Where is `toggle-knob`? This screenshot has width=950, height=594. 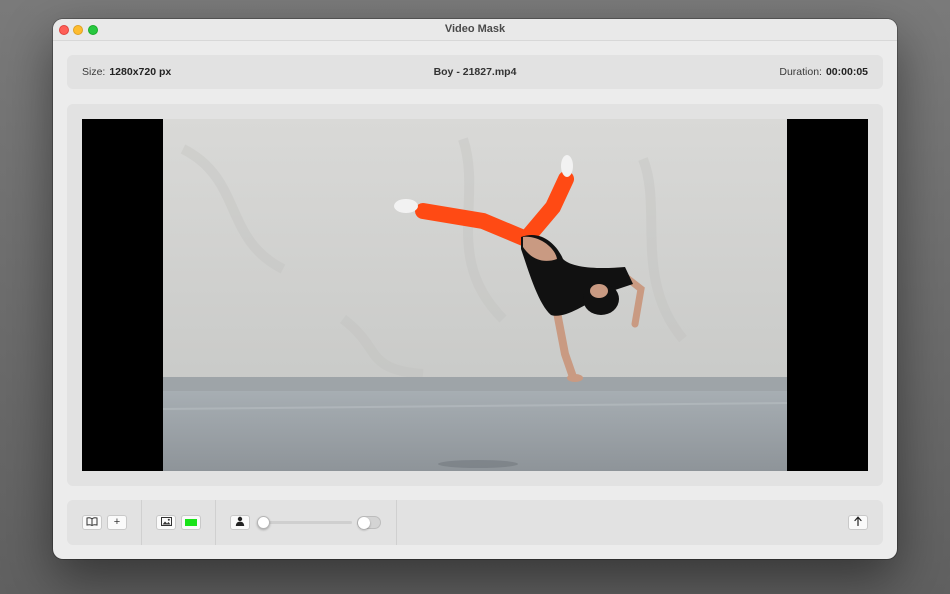
toggle-knob is located at coordinates (364, 523).